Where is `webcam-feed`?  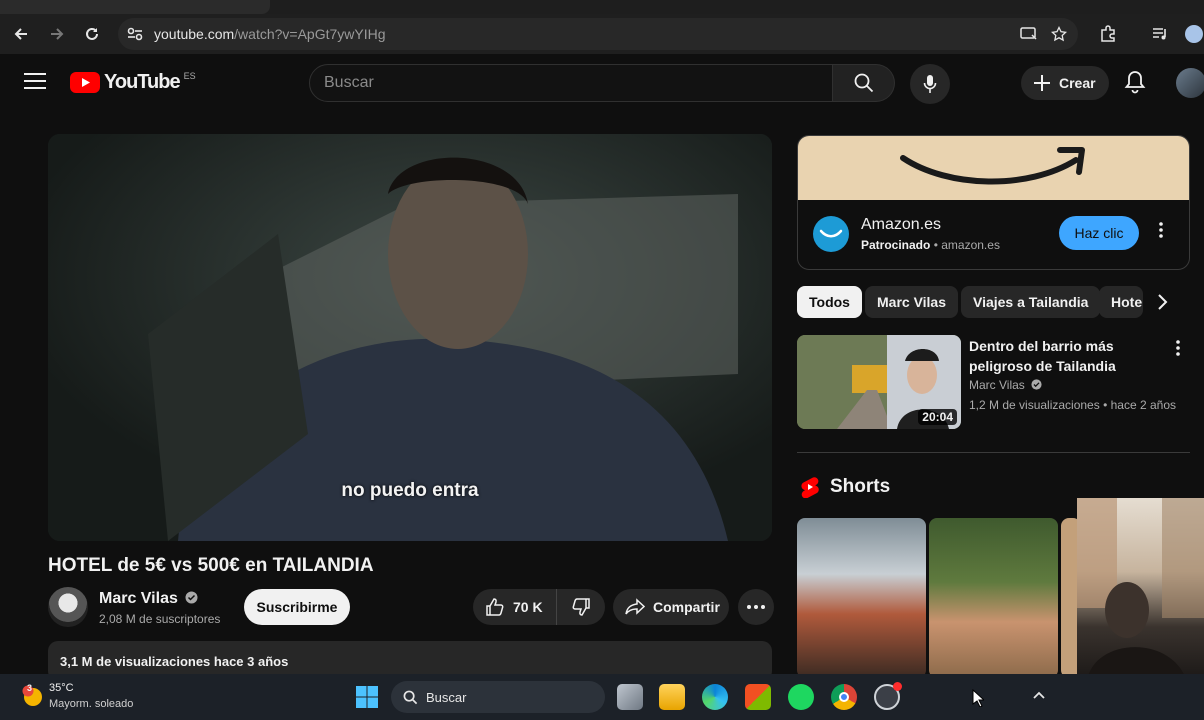
webcam-feed is located at coordinates (1140, 590).